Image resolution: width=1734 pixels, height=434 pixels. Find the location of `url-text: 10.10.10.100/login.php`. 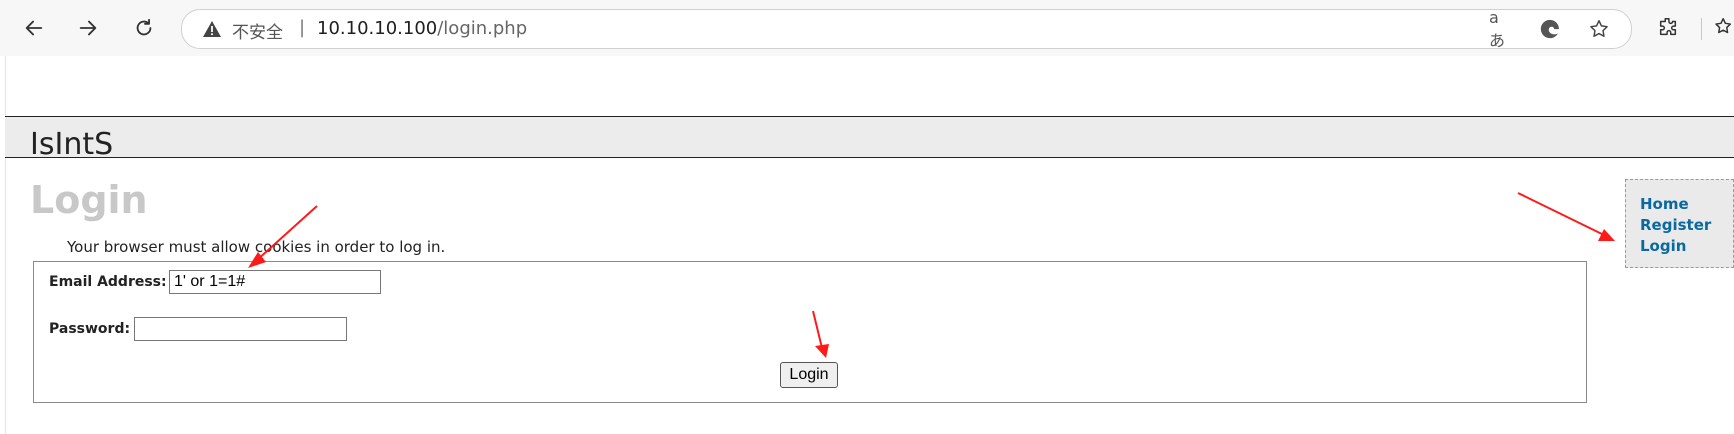

url-text: 10.10.10.100/login.php is located at coordinates (422, 28).